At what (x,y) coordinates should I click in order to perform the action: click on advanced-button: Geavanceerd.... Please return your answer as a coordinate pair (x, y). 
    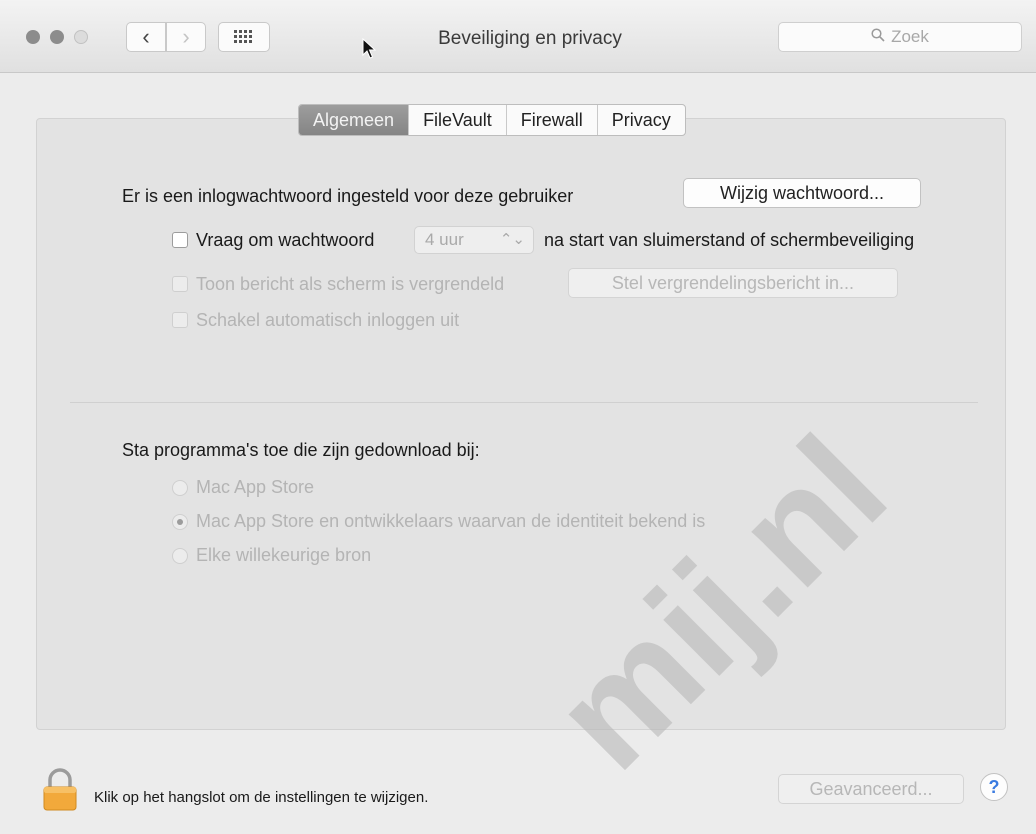
    Looking at the image, I should click on (871, 789).